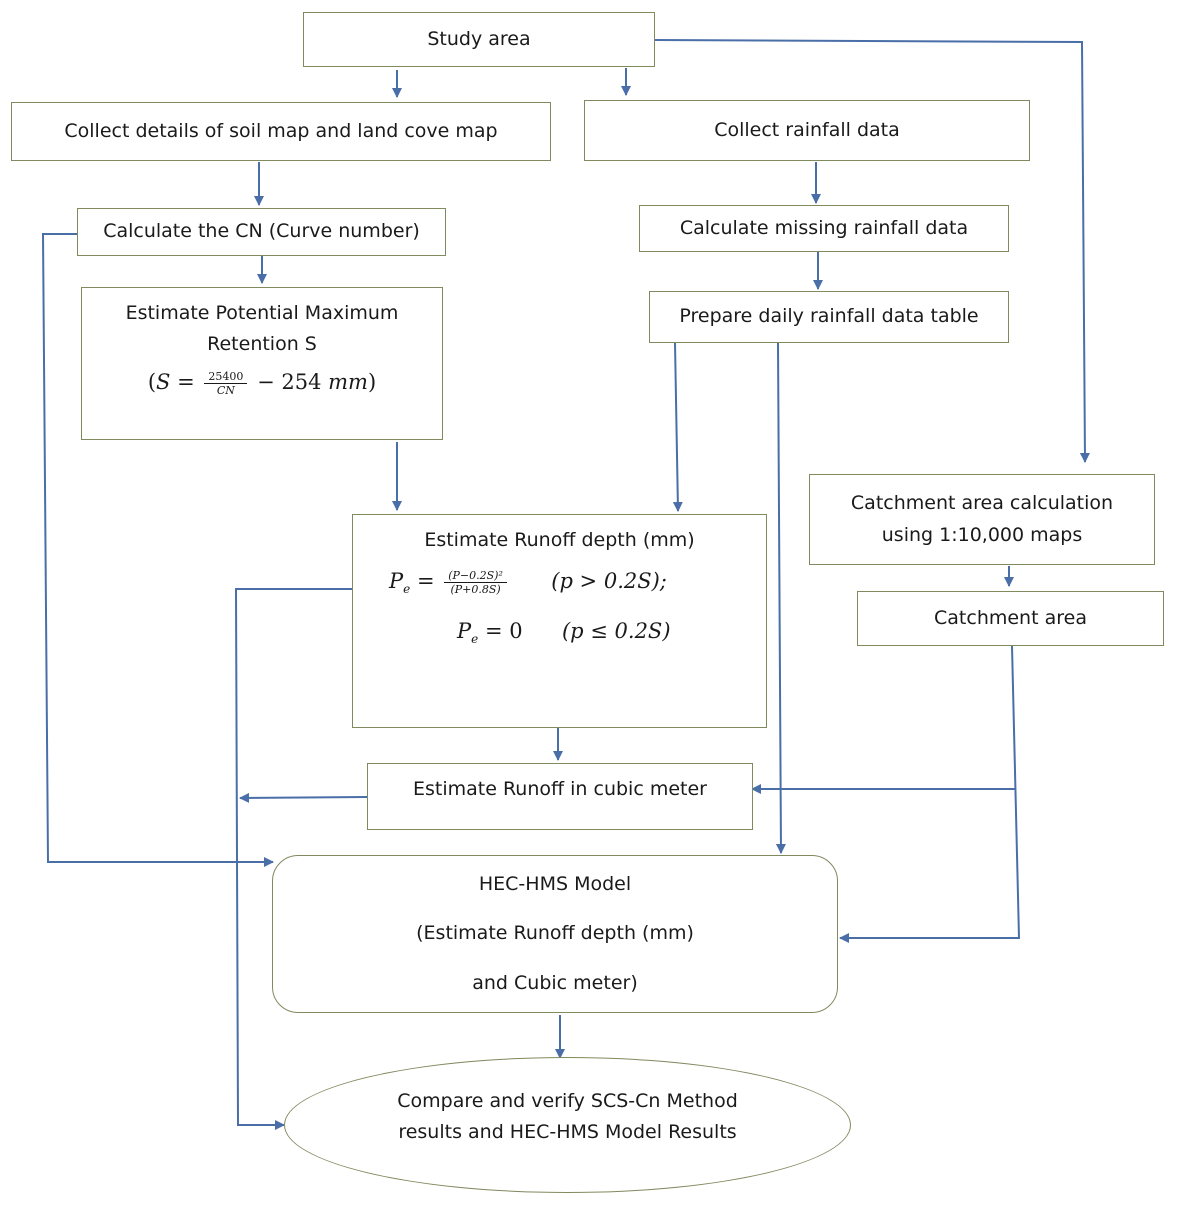  I want to click on node-line-2: (Estimate Runoff depth (mm), so click(555, 933).